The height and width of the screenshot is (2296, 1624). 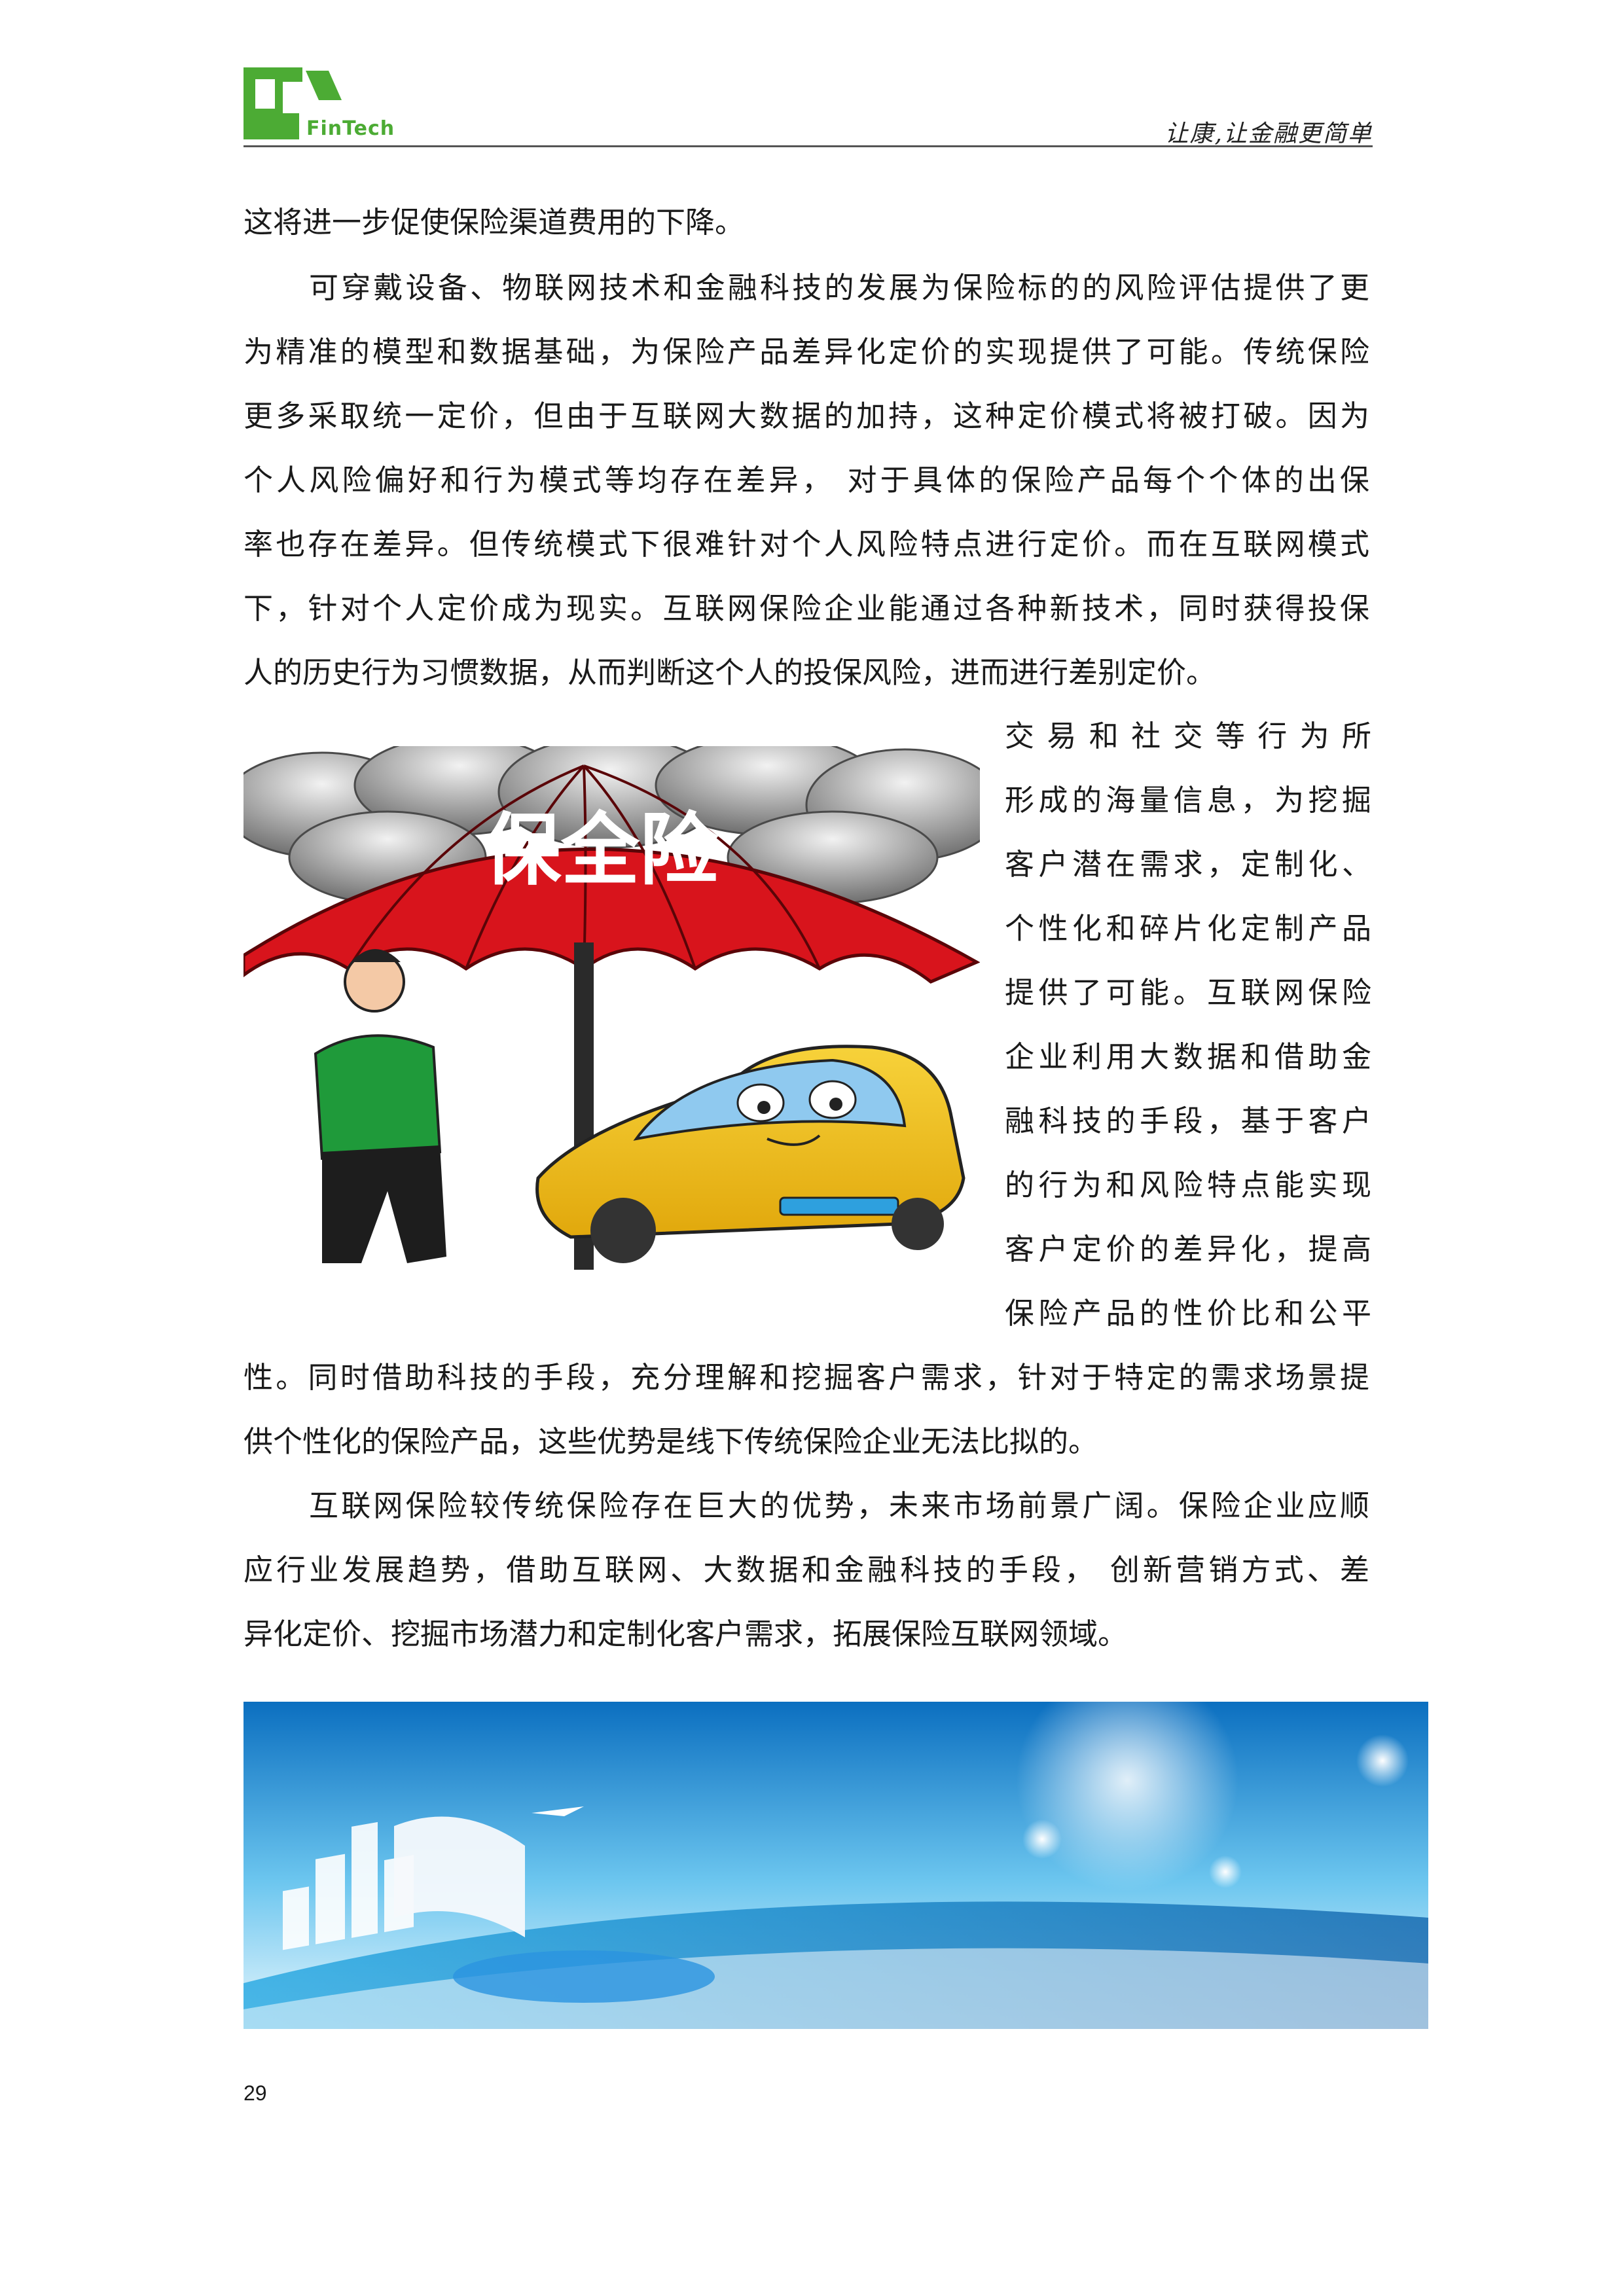 I want to click on wrap-line: 融科技的手段，基于客户, so click(x=1188, y=1120).